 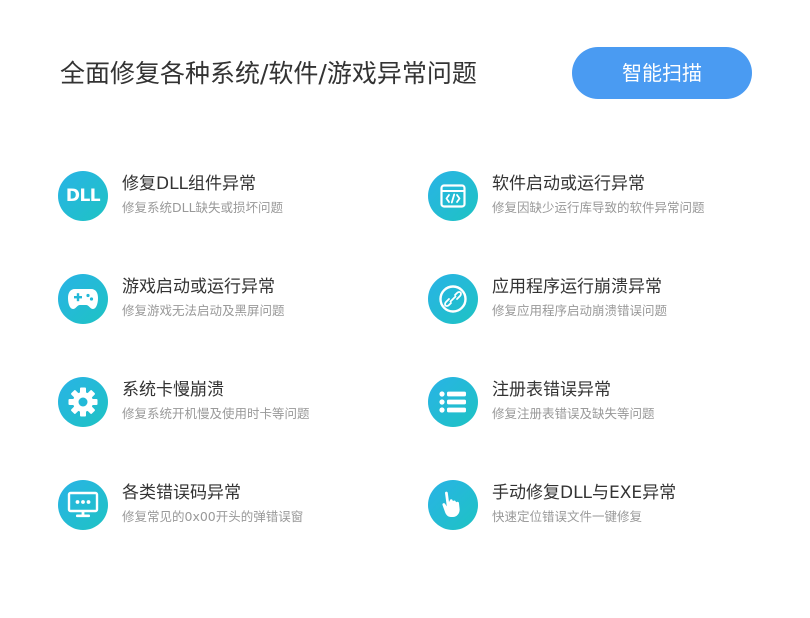 What do you see at coordinates (593, 402) in the screenshot?
I see `repair-item-registry: 注册表错误异常 修复注册表错误及缺失等问题` at bounding box center [593, 402].